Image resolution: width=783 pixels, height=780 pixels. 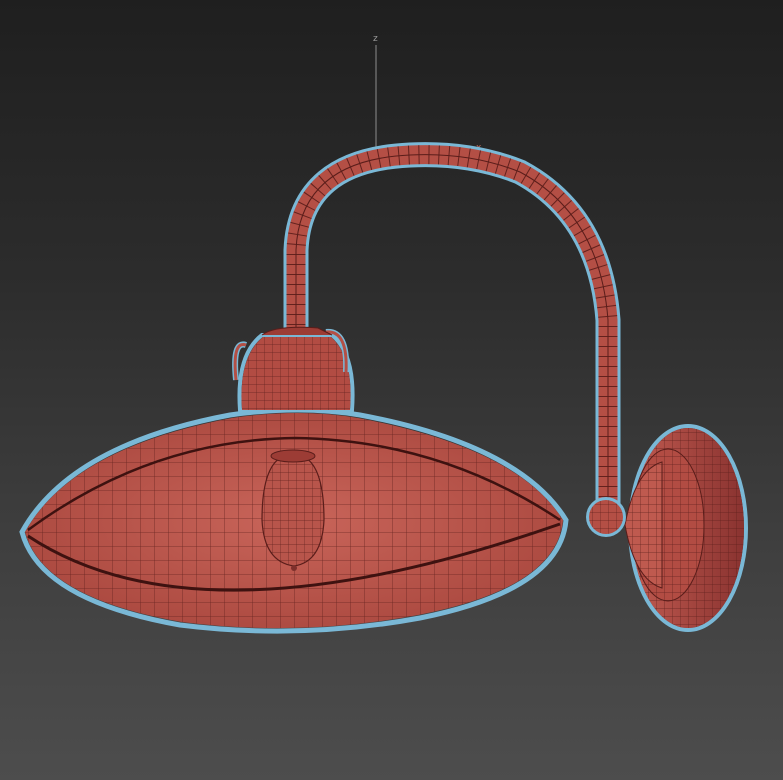 What do you see at coordinates (686, 528) in the screenshot?
I see `wall-mount-plate` at bounding box center [686, 528].